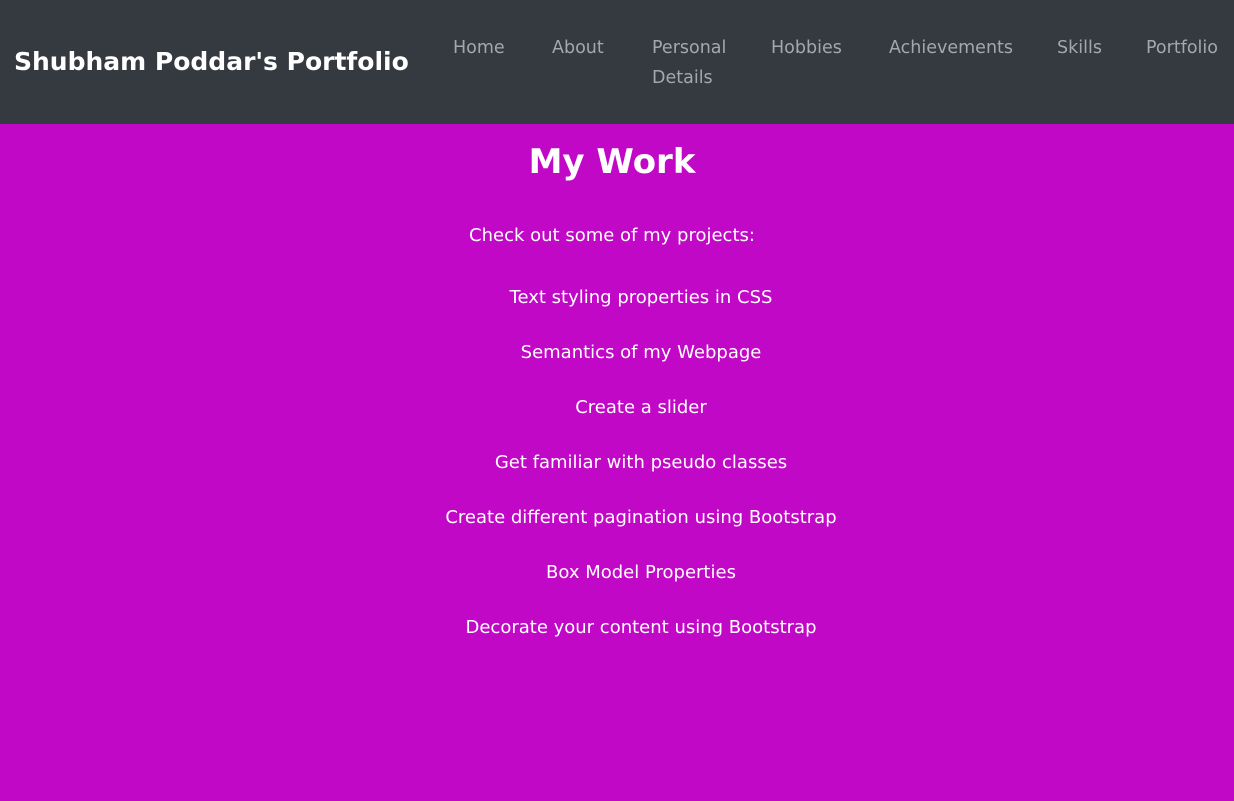 This screenshot has width=1234, height=801. I want to click on list-item: Decorate your content using Bootstrap, so click(641, 628).